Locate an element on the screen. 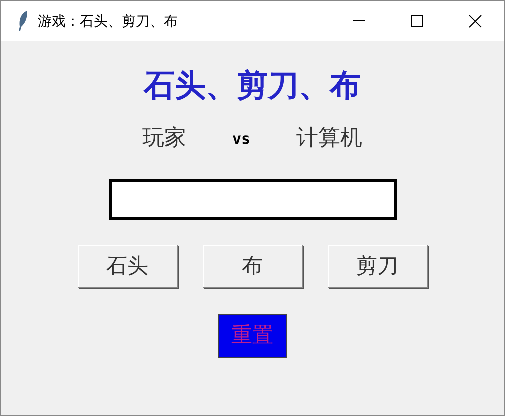 The width and height of the screenshot is (505, 416). choice-button: 石头 is located at coordinates (128, 266).